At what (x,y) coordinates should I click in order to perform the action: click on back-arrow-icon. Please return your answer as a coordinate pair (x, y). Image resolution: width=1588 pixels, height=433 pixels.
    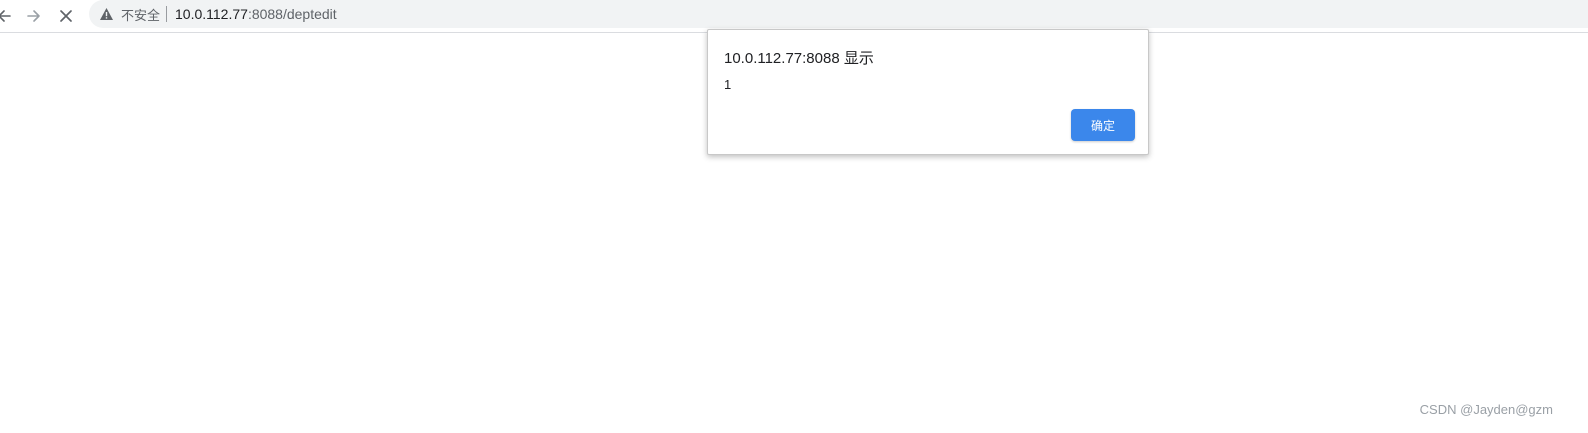
    Looking at the image, I should click on (6, 16).